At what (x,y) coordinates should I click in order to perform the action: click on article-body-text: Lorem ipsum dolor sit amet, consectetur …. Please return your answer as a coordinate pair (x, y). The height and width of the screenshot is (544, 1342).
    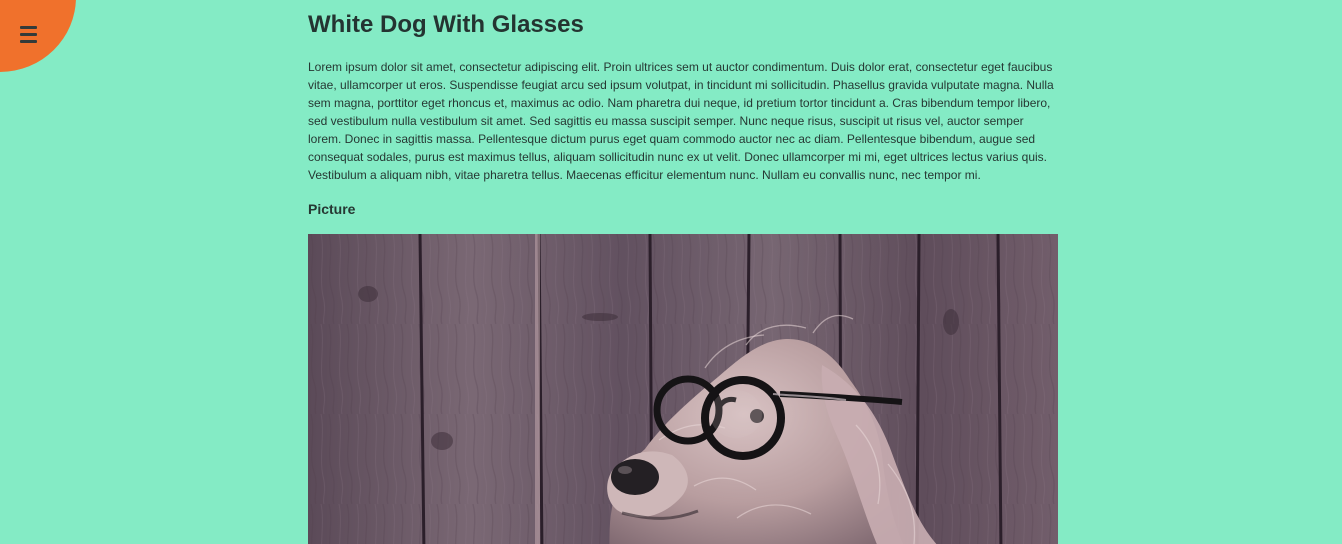
    Looking at the image, I should click on (681, 121).